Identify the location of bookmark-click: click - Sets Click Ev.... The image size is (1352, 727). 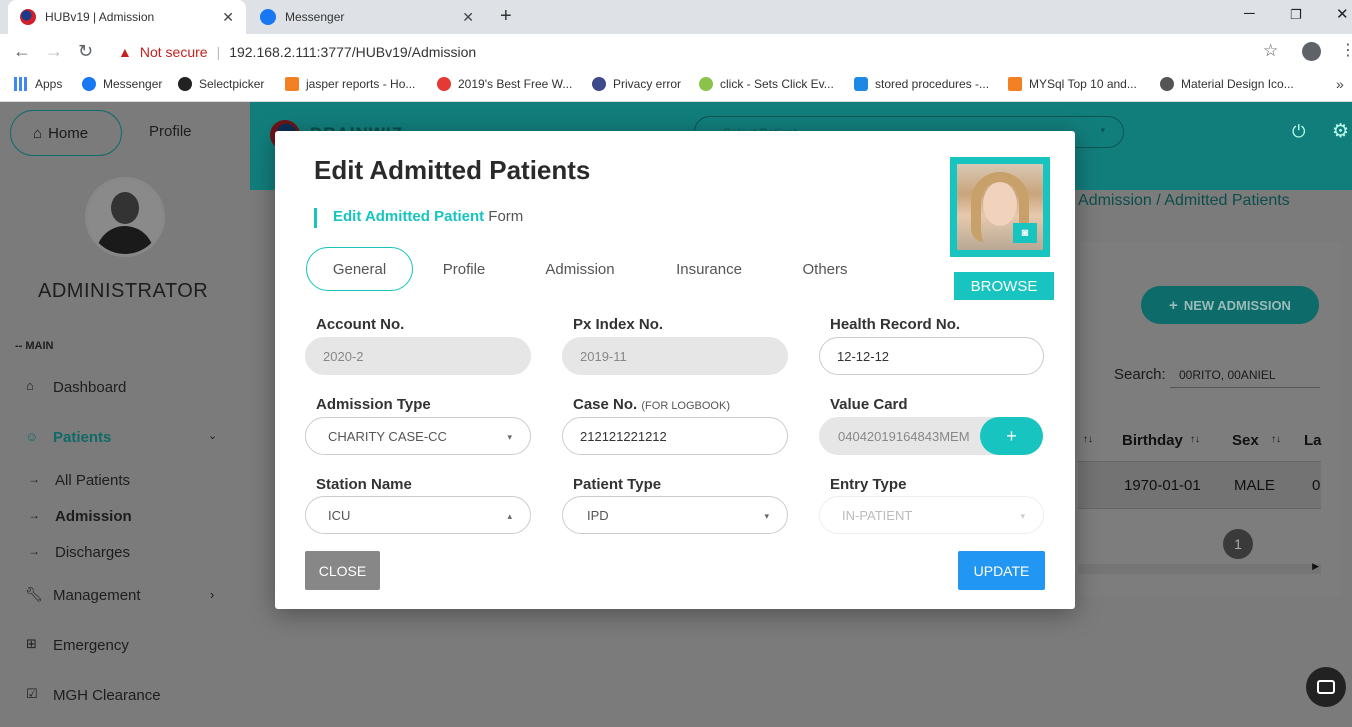
(766, 84).